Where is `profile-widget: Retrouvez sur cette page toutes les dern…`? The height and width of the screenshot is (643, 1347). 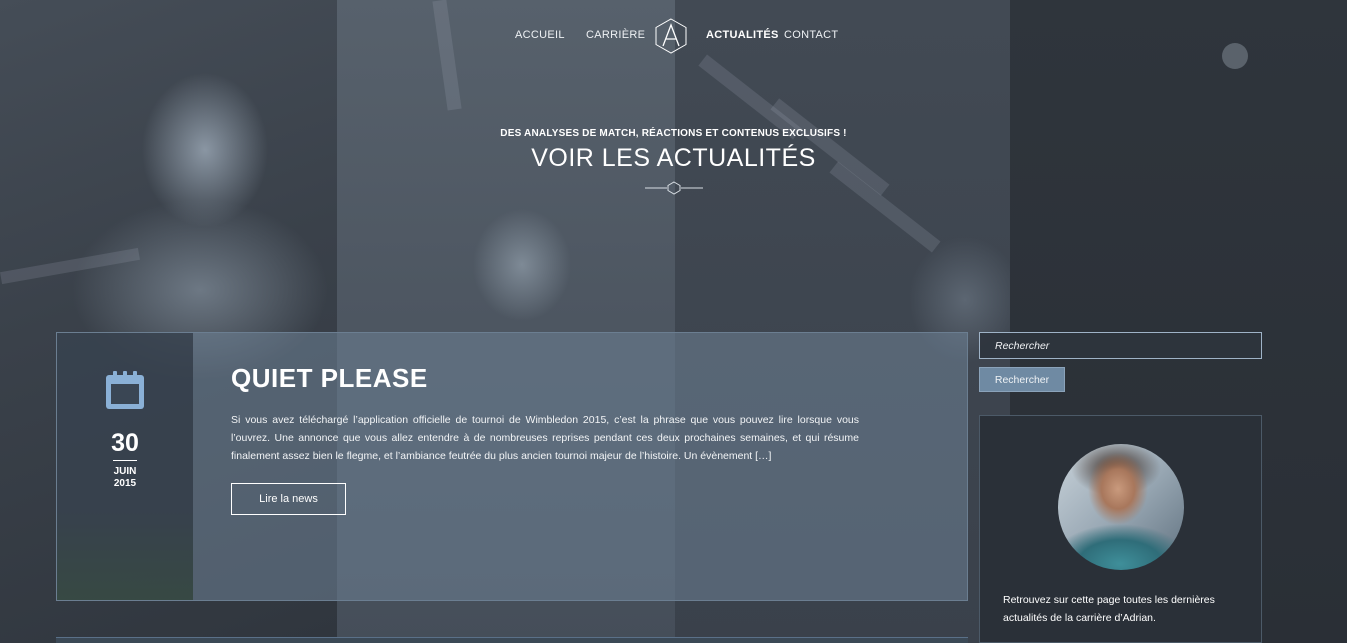 profile-widget: Retrouvez sur cette page toutes les dern… is located at coordinates (1120, 529).